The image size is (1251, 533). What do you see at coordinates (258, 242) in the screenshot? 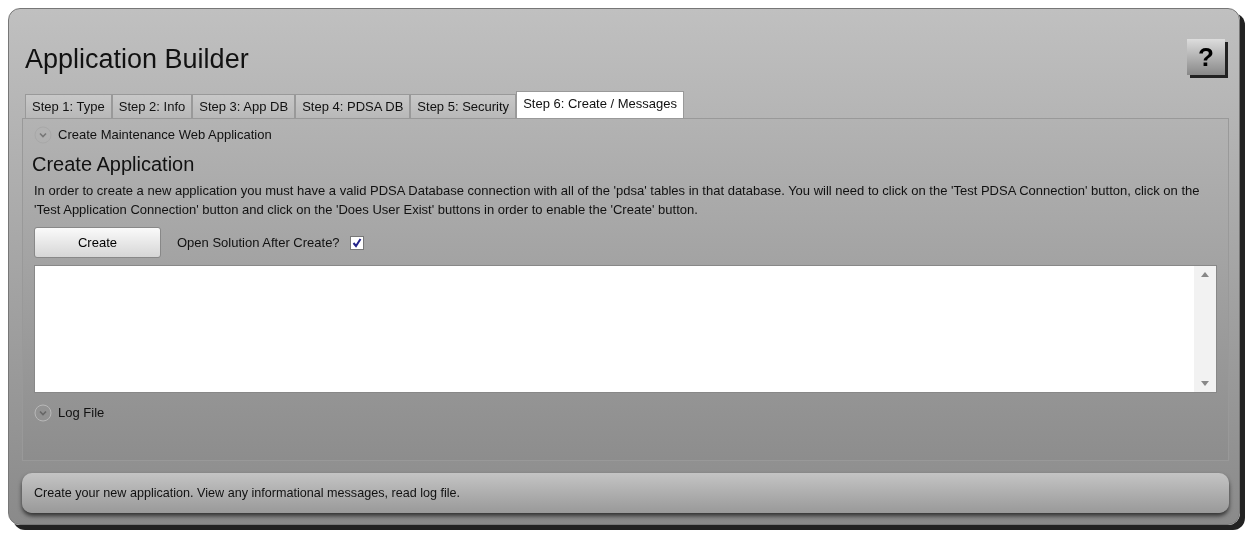
I see `checkbox-label: Open Solution After Create?` at bounding box center [258, 242].